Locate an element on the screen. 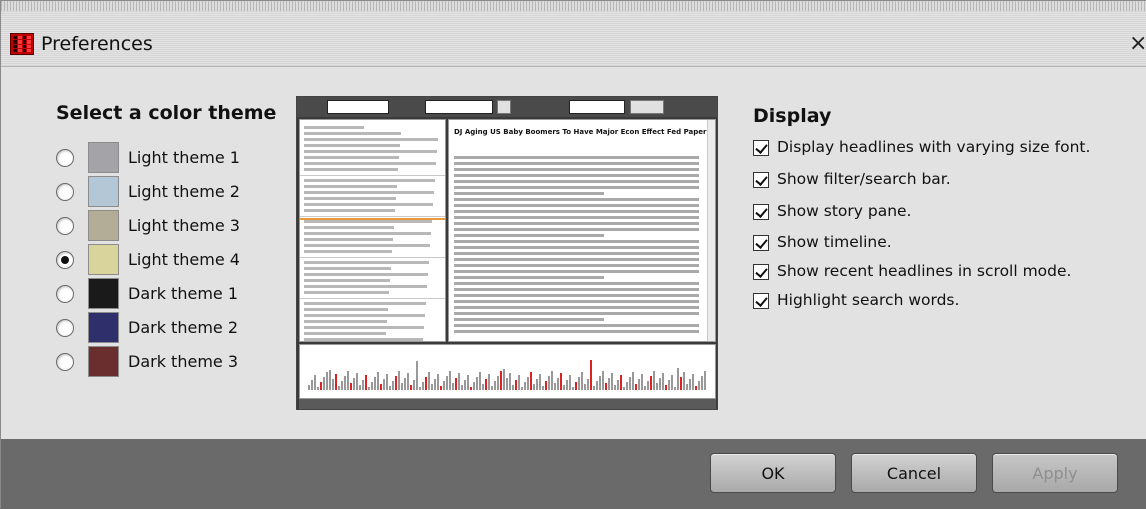  preview-timeline is located at coordinates (507, 371).